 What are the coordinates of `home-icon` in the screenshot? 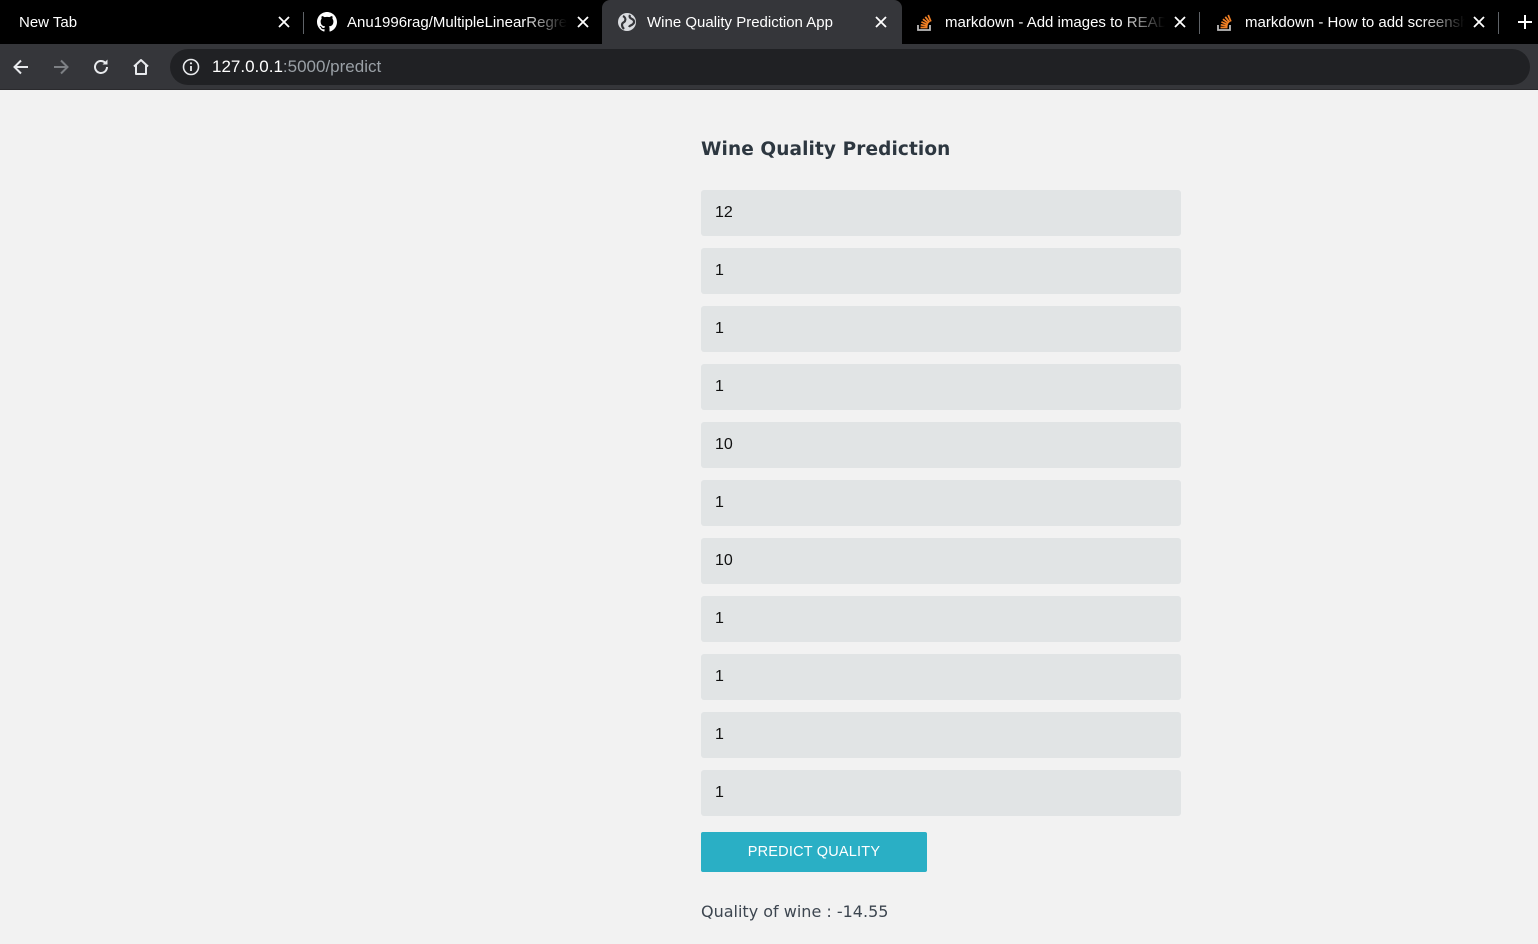 It's located at (141, 67).